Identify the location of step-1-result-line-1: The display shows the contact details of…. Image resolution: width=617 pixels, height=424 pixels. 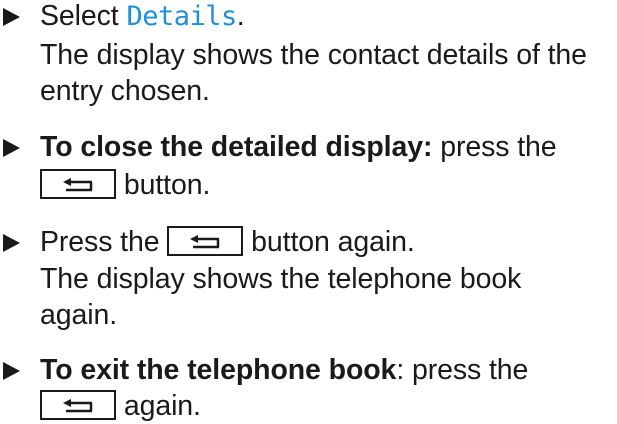
(313, 55).